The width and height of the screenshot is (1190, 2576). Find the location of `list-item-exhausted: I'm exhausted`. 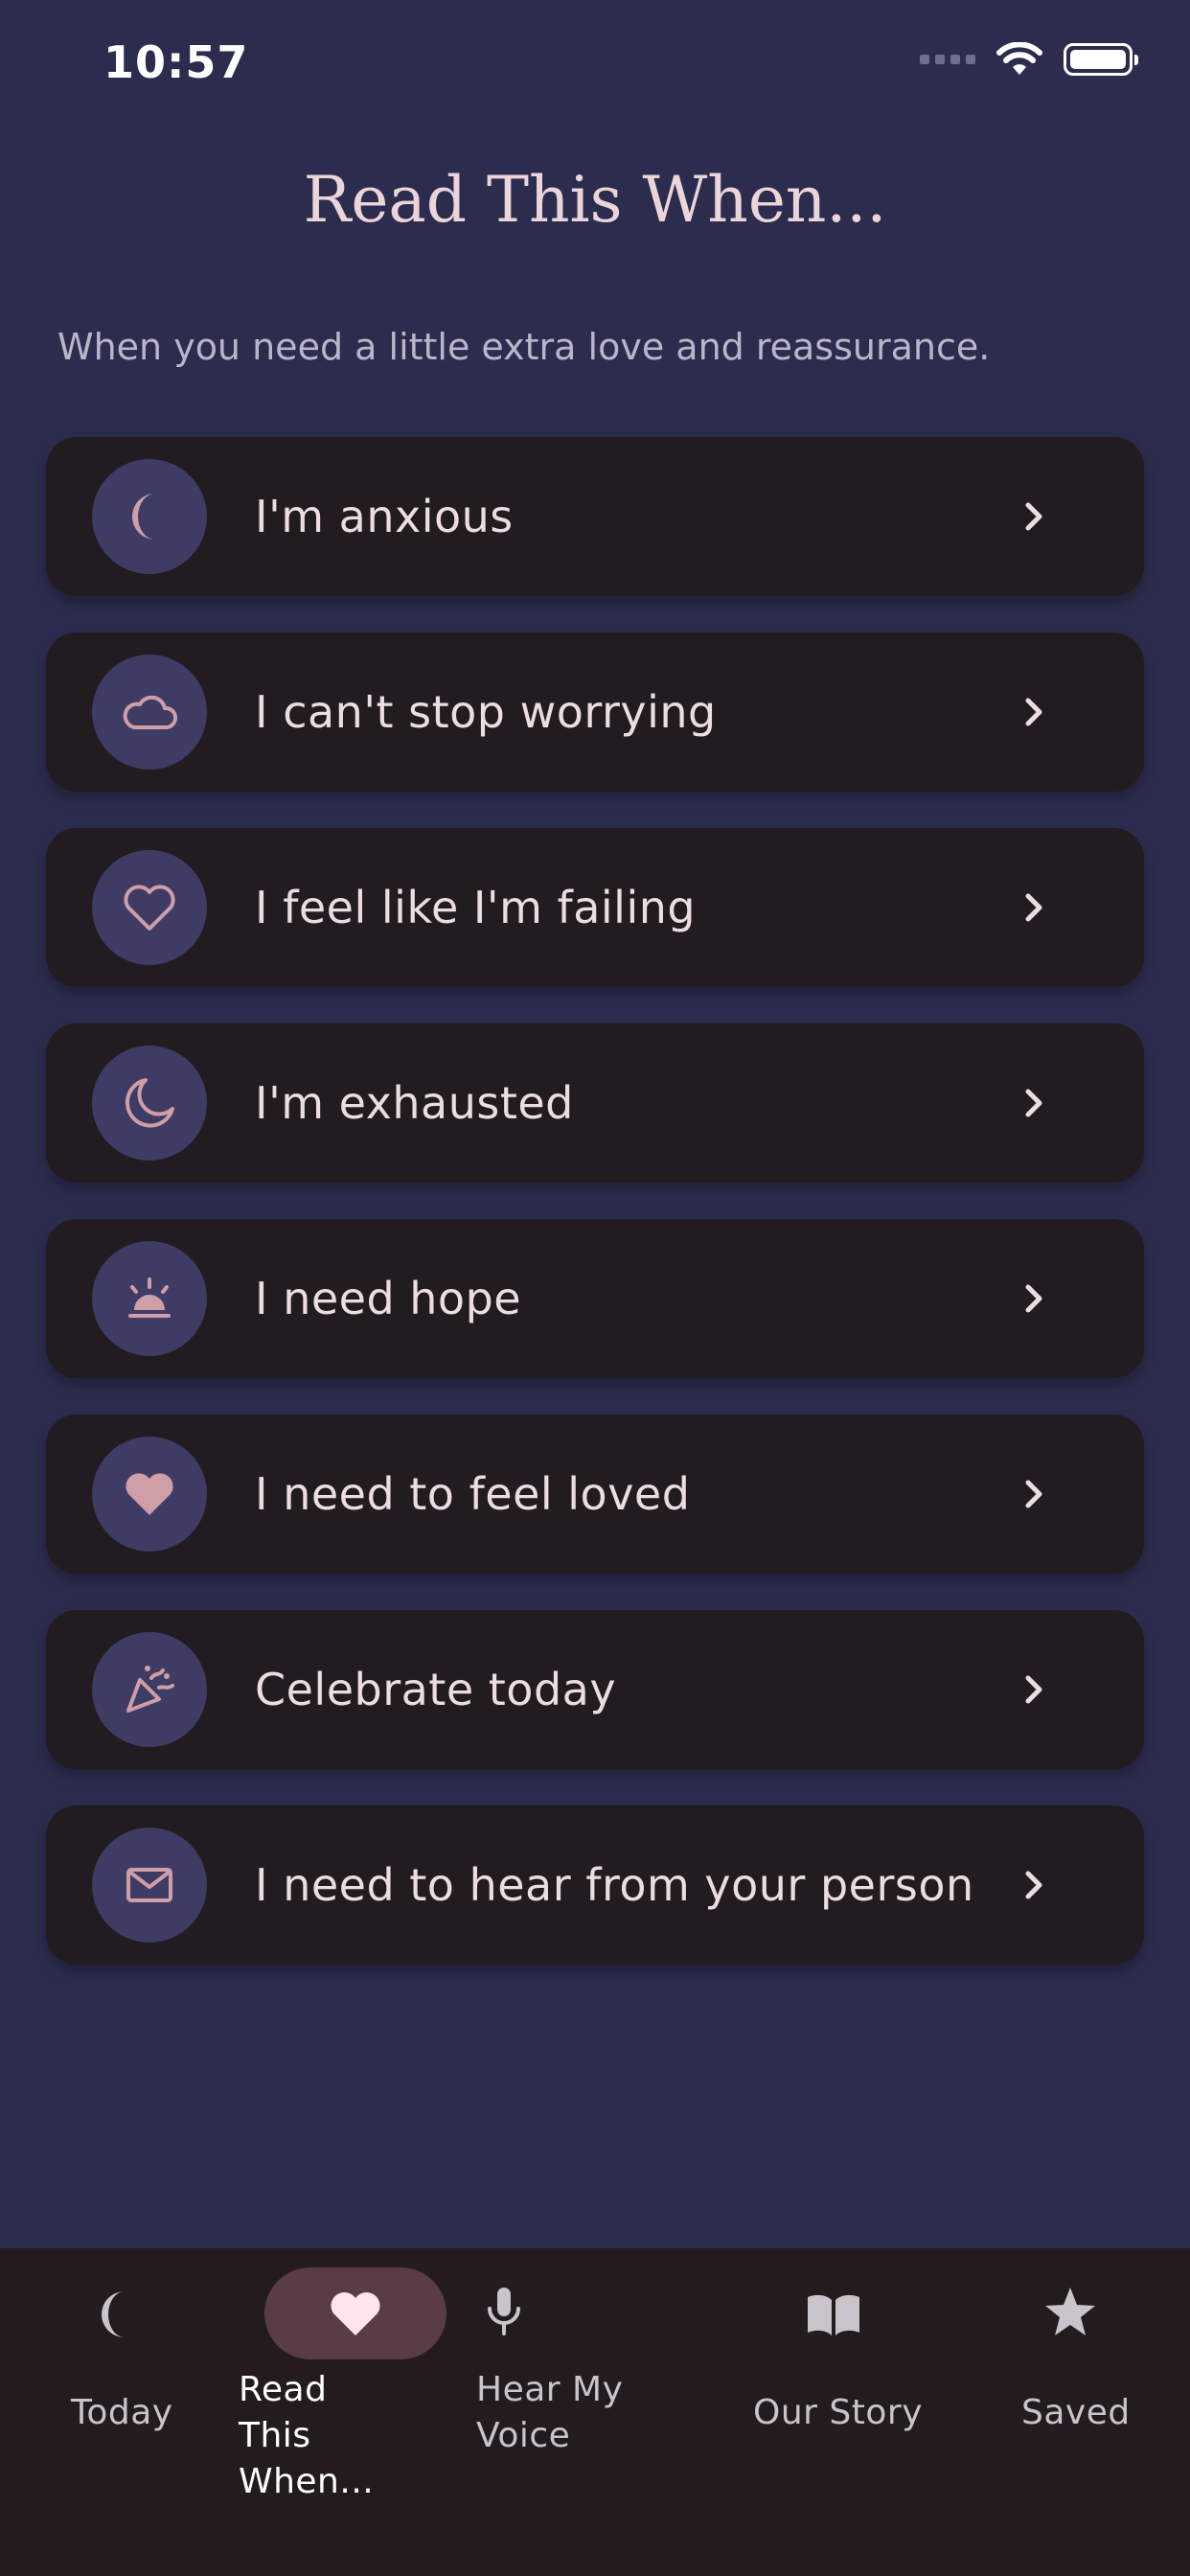

list-item-exhausted: I'm exhausted is located at coordinates (595, 1103).